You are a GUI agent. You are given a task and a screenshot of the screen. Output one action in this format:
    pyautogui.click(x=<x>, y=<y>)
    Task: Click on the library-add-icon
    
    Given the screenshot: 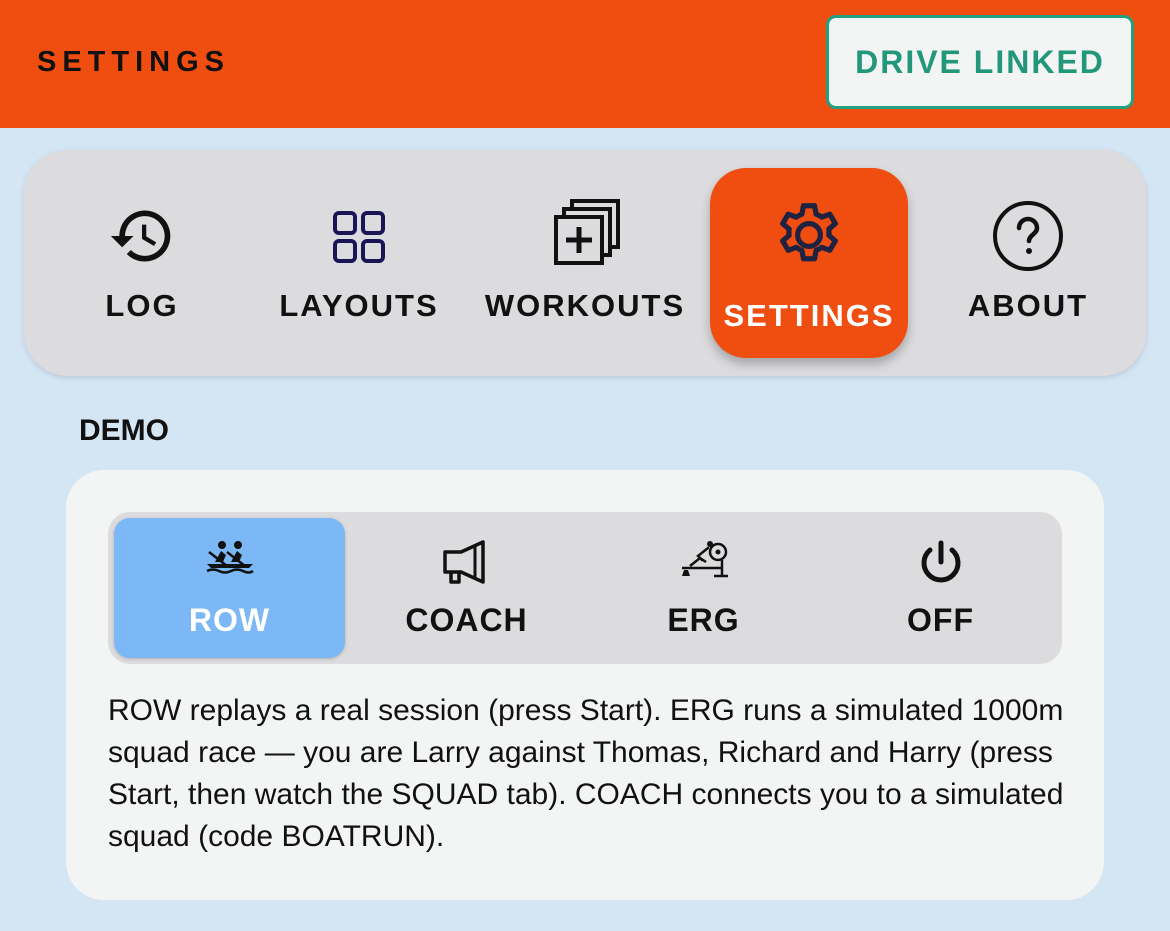 What is the action you would take?
    pyautogui.click(x=587, y=232)
    